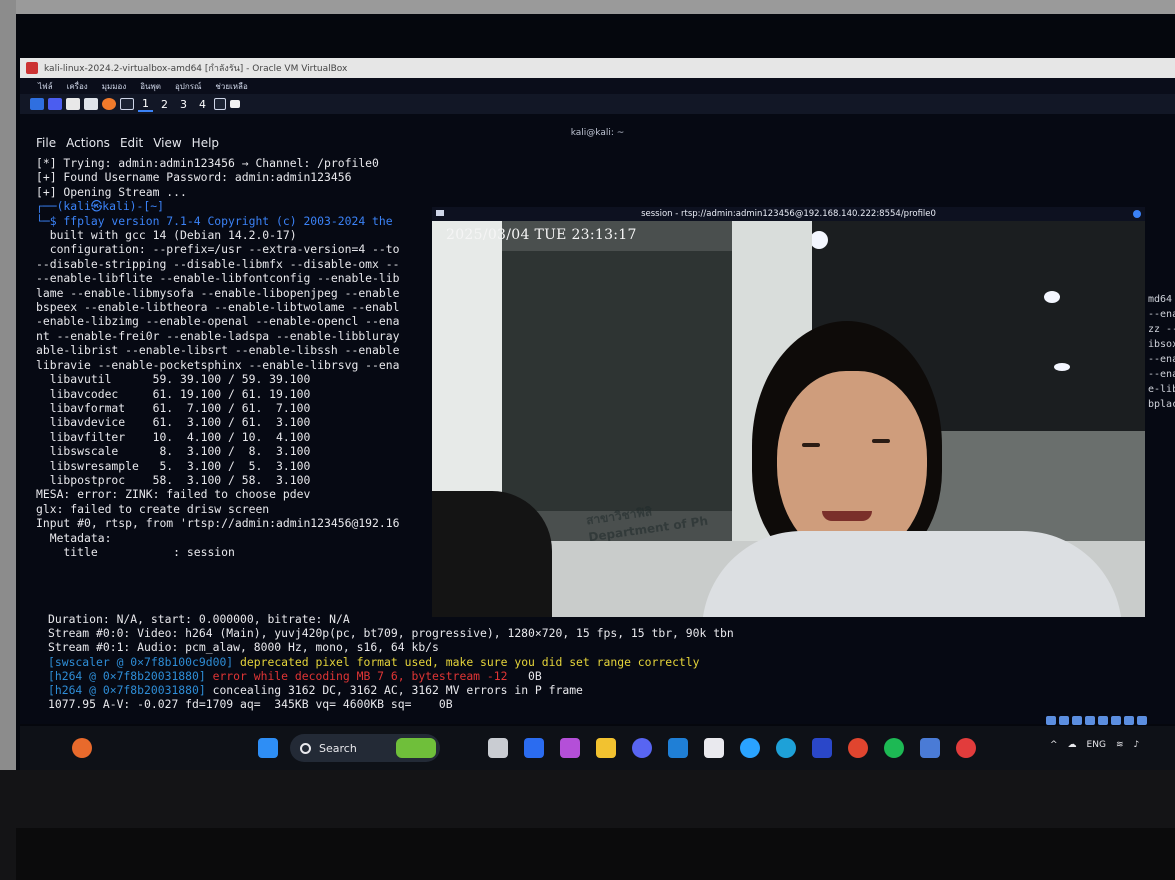  Describe the element at coordinates (714, 748) in the screenshot. I see `store-icon` at that location.